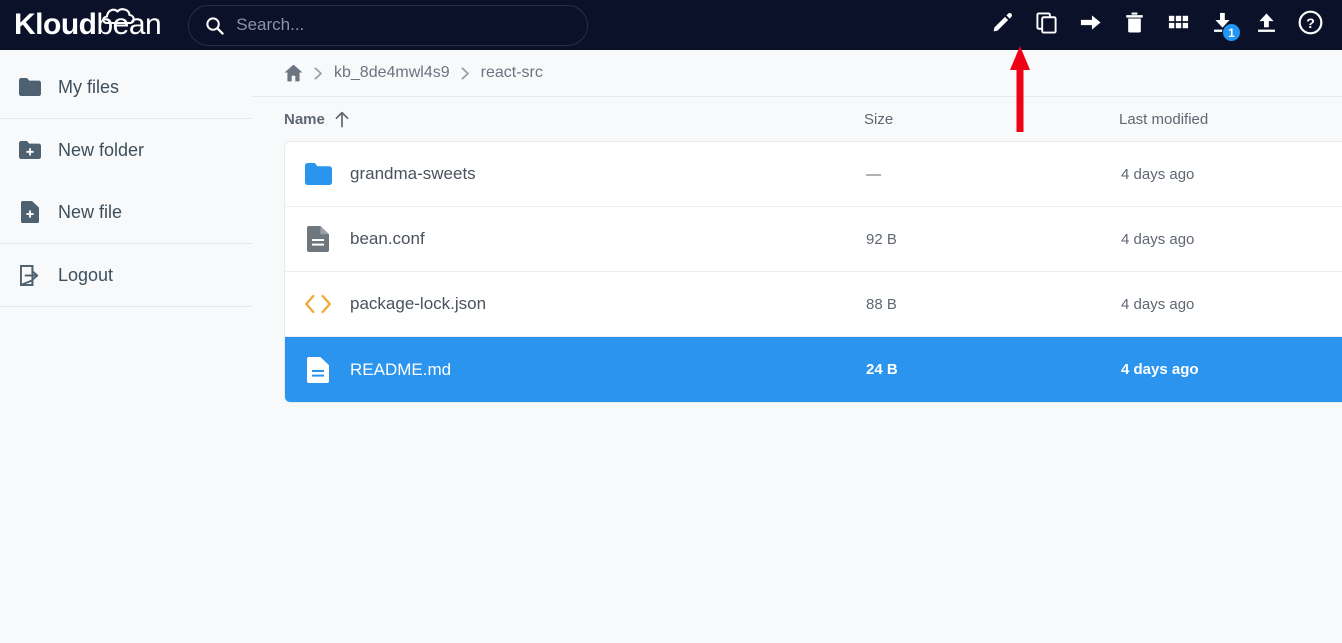  I want to click on top-bar: Kloud bean Search... 1 ?, so click(671, 25).